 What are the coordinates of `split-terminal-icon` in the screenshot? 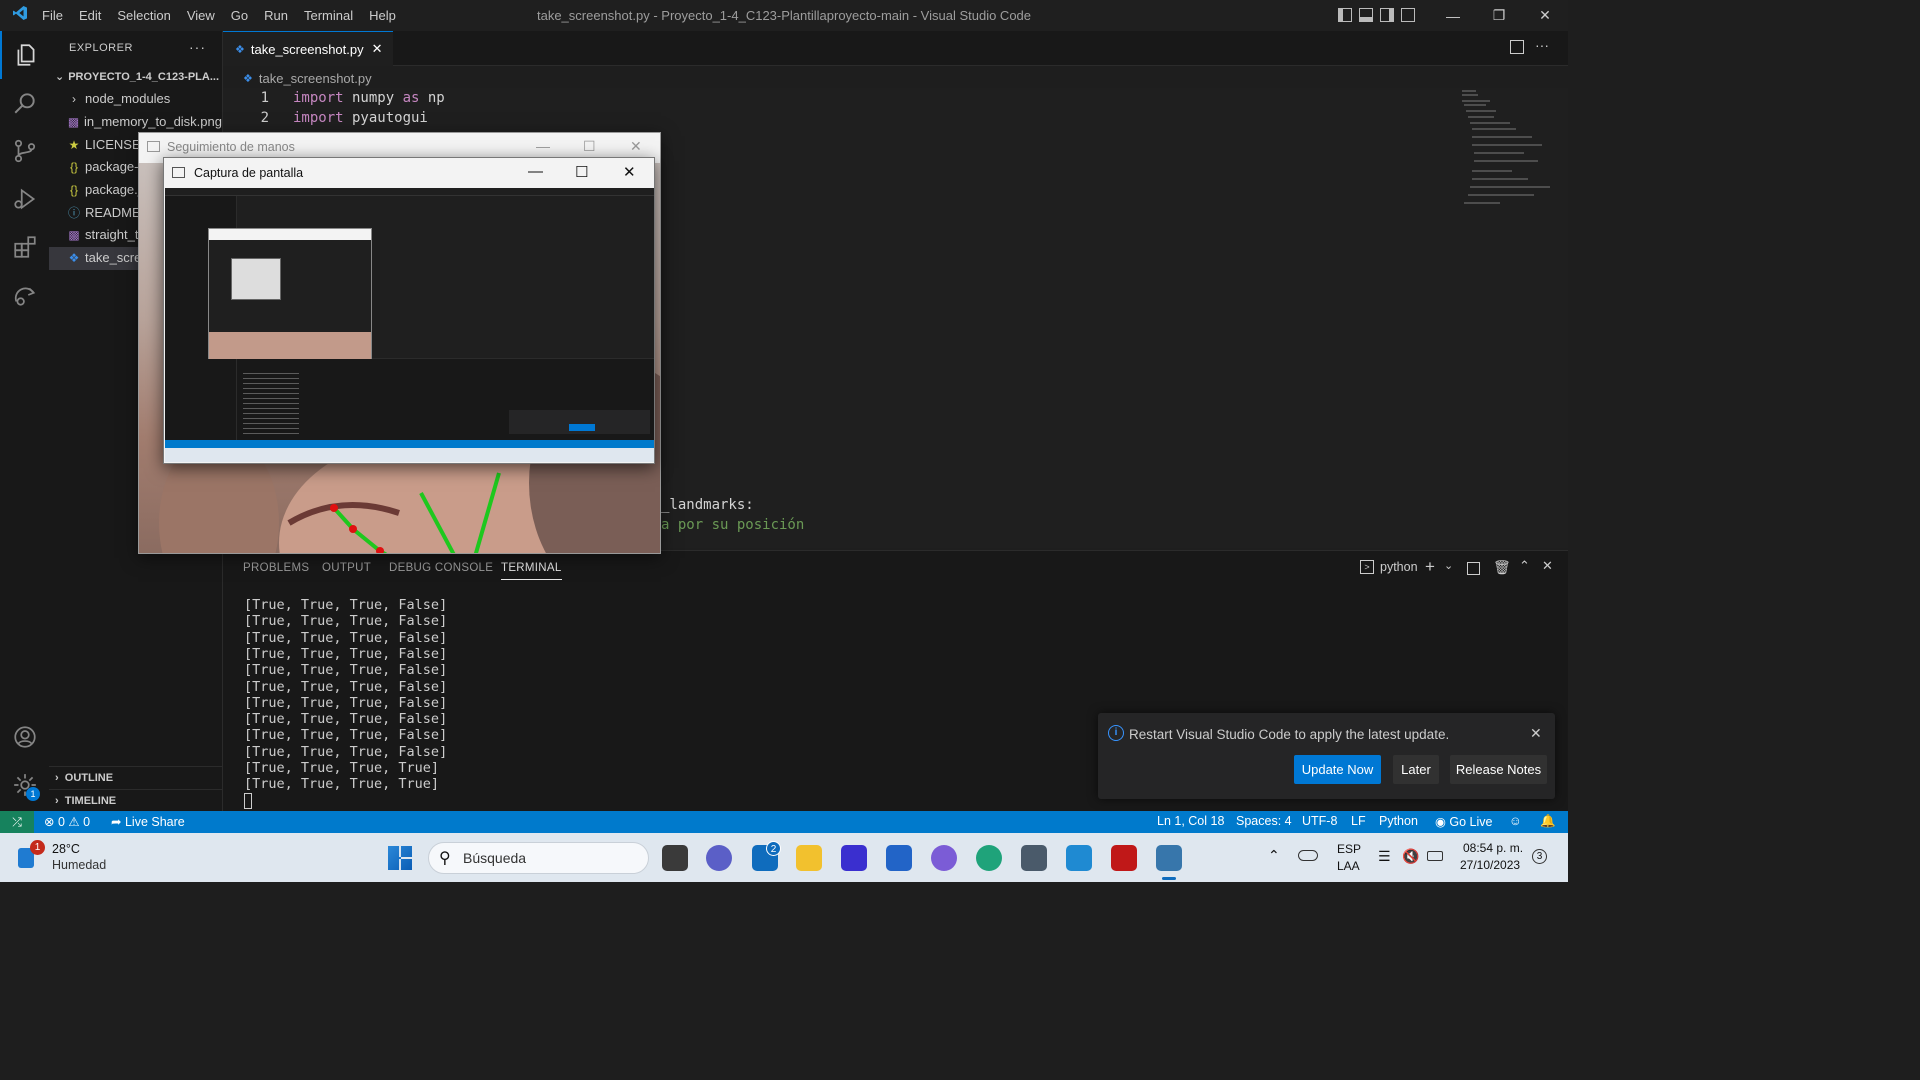 It's located at (1473, 568).